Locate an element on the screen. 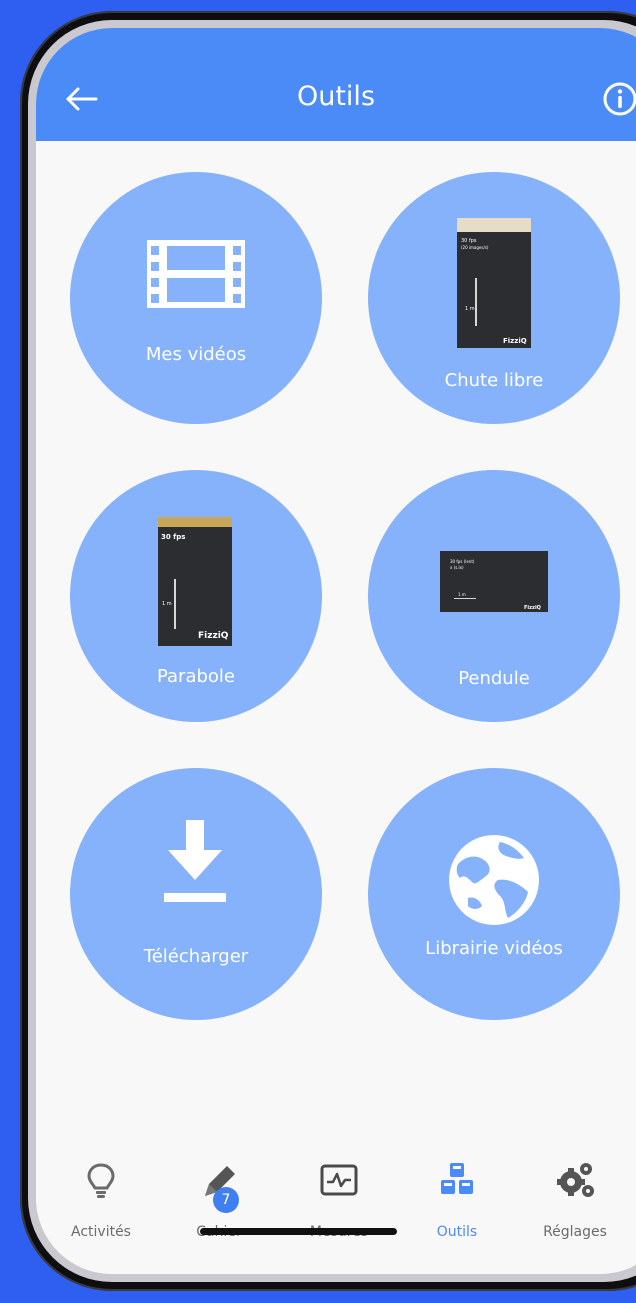  waveform-icon is located at coordinates (339, 1180).